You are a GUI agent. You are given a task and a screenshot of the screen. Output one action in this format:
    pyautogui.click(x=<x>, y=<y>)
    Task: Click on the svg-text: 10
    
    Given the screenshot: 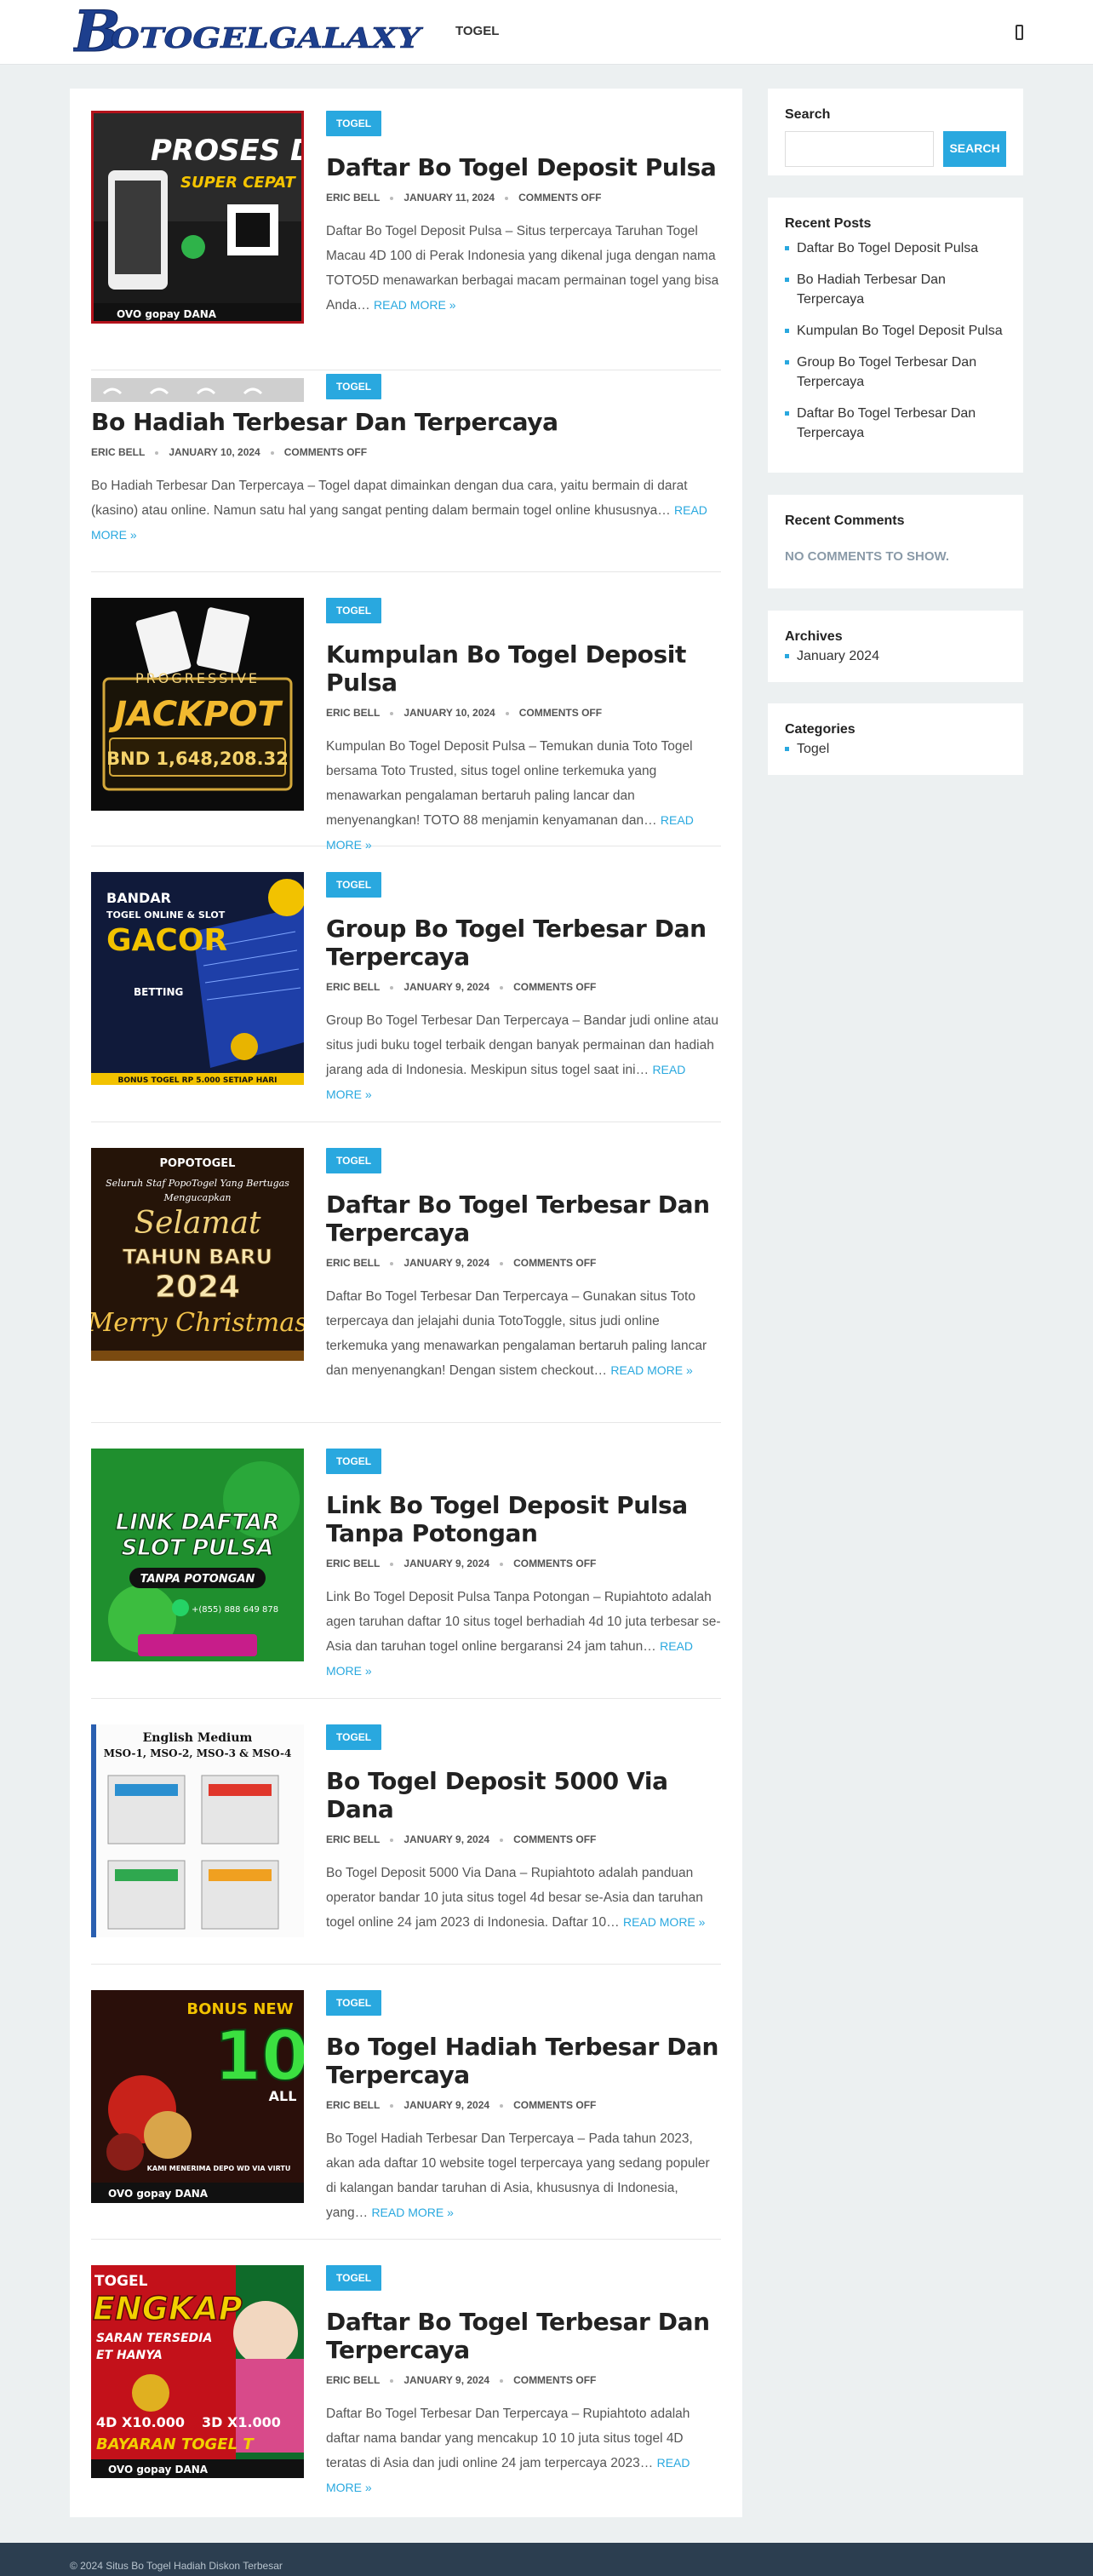 What is the action you would take?
    pyautogui.click(x=259, y=2056)
    